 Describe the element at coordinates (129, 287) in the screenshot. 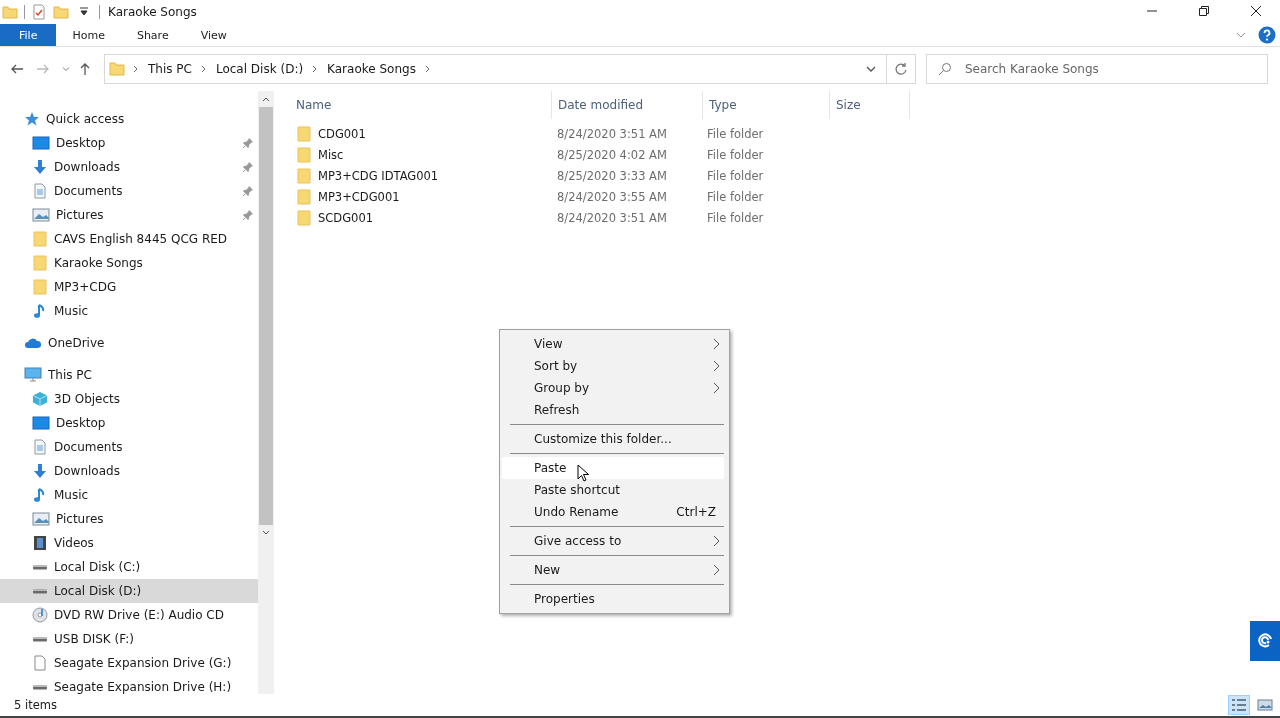

I see `nav-item: MP3+CDG` at that location.